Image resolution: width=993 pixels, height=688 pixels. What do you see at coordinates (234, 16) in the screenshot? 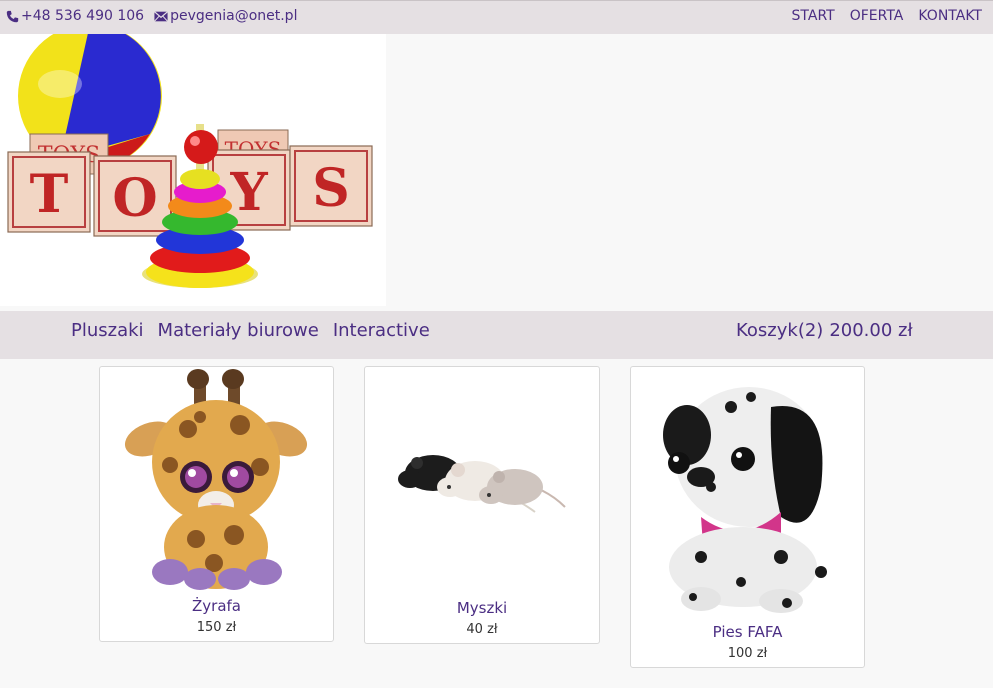
I see `email-address: pevgenia@onet.pl` at bounding box center [234, 16].